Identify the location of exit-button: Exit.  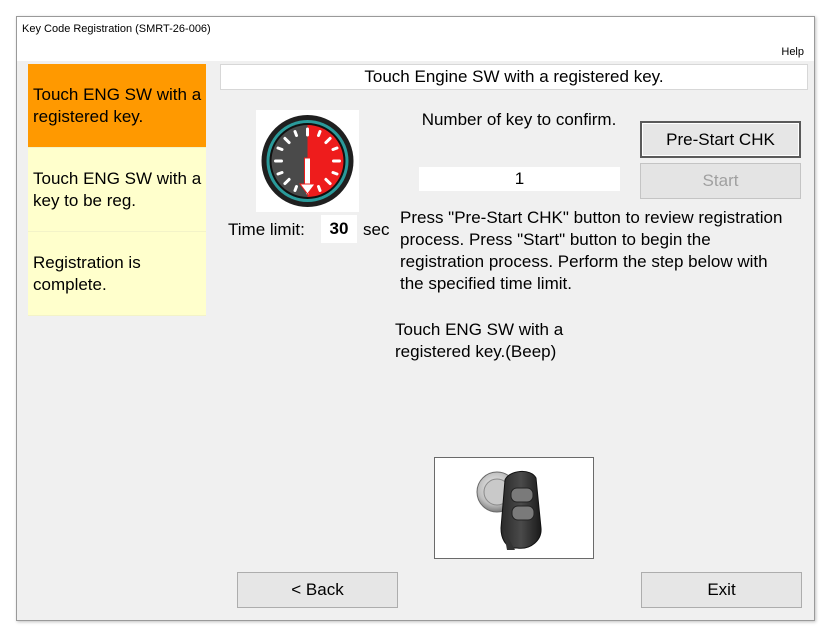
(721, 590).